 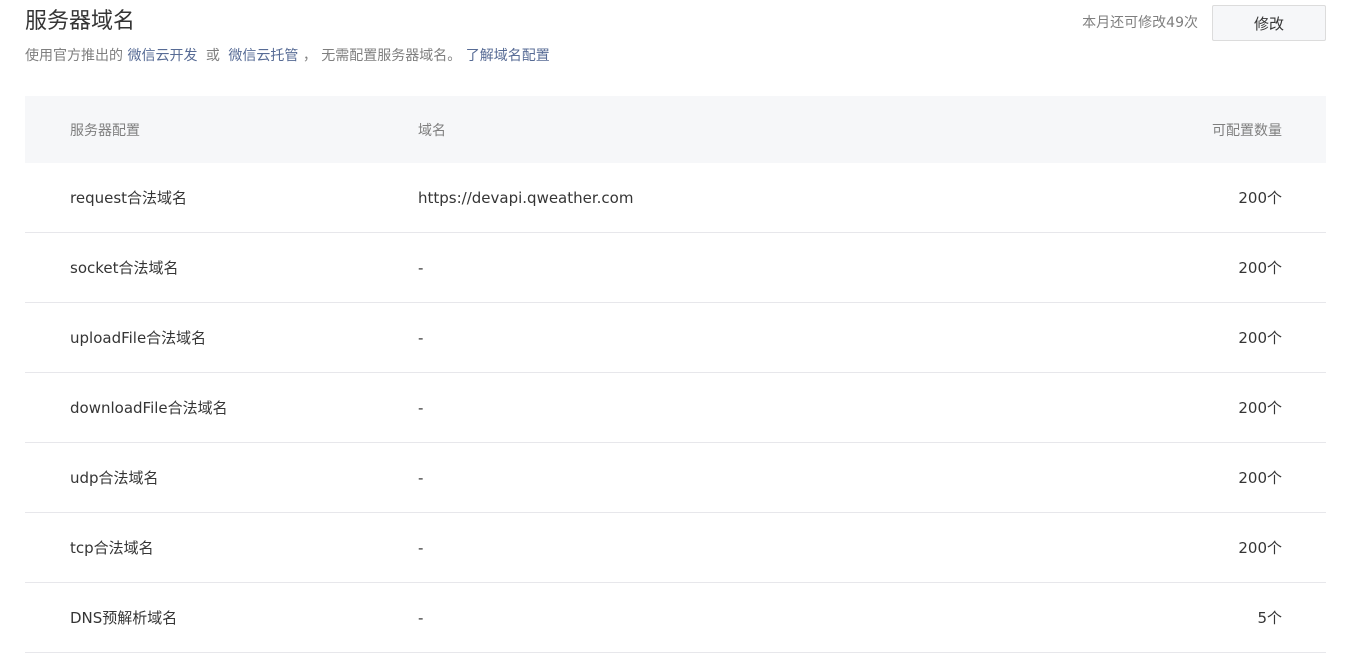 What do you see at coordinates (1247, 130) in the screenshot?
I see `column-header-count: 可配置数量` at bounding box center [1247, 130].